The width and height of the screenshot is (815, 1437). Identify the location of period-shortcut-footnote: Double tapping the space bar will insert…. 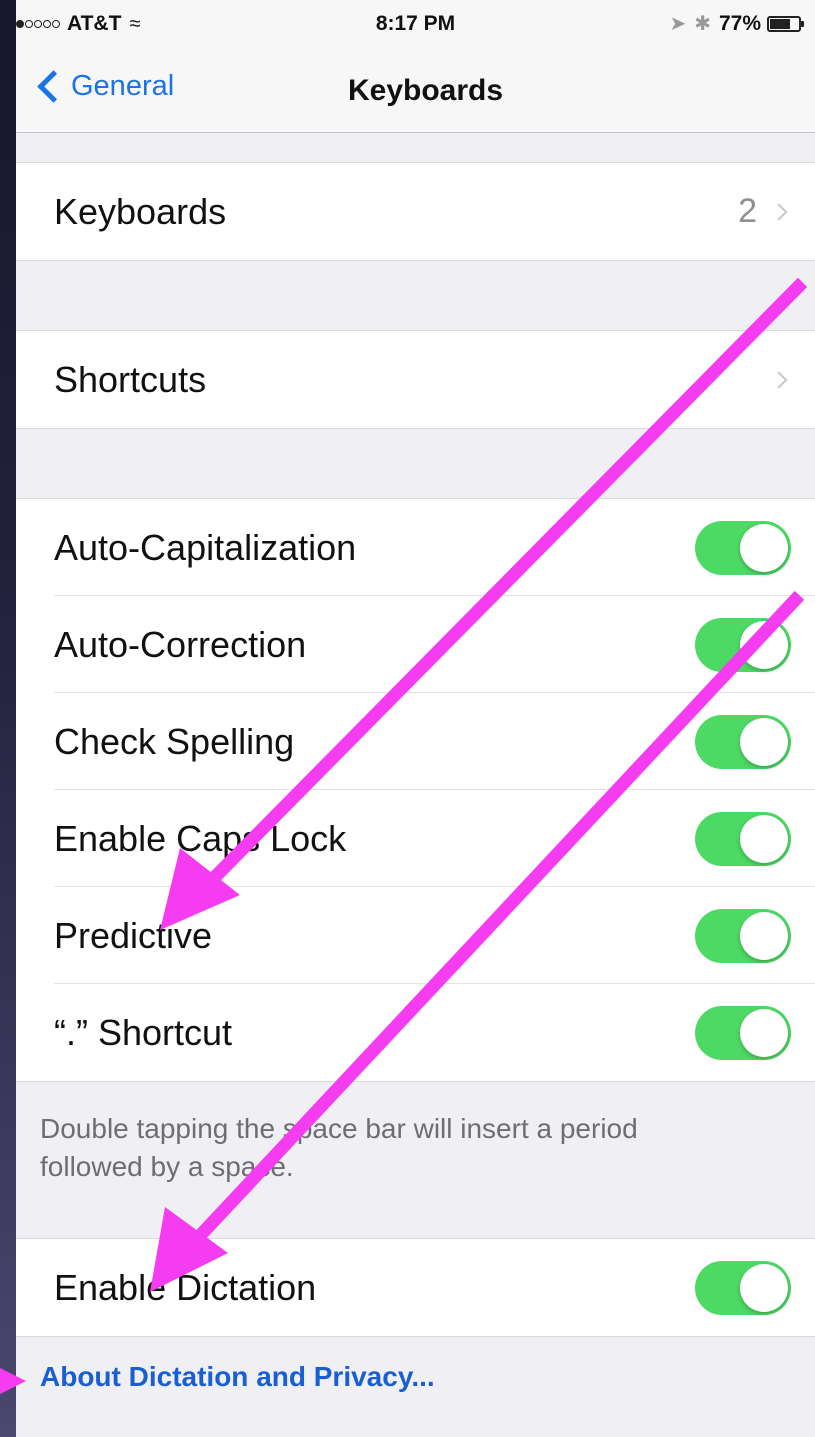
(339, 1147).